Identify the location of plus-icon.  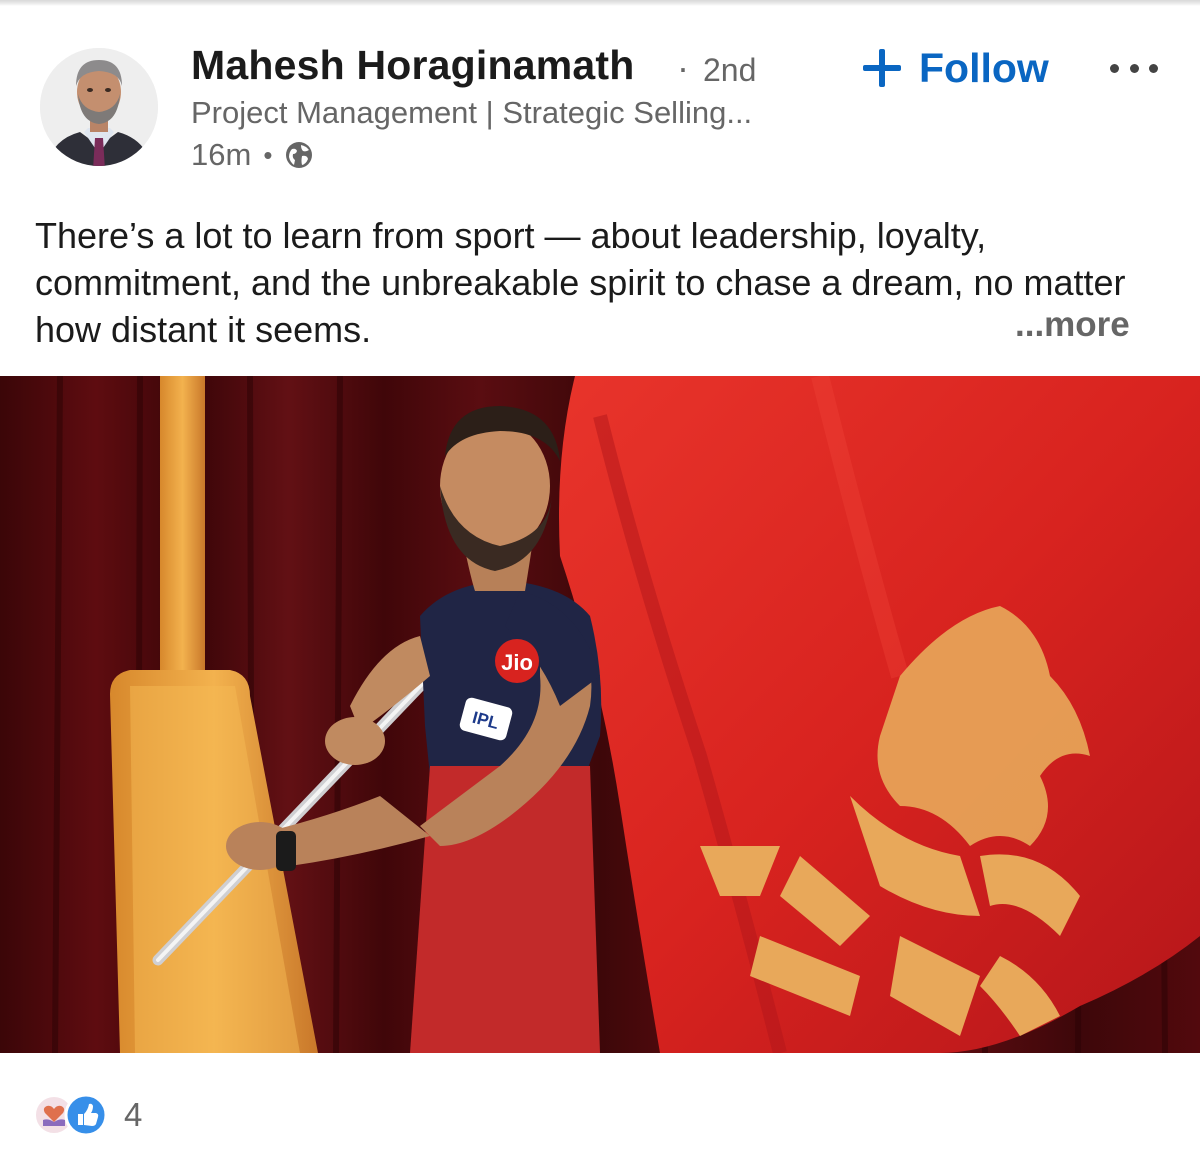
(882, 68).